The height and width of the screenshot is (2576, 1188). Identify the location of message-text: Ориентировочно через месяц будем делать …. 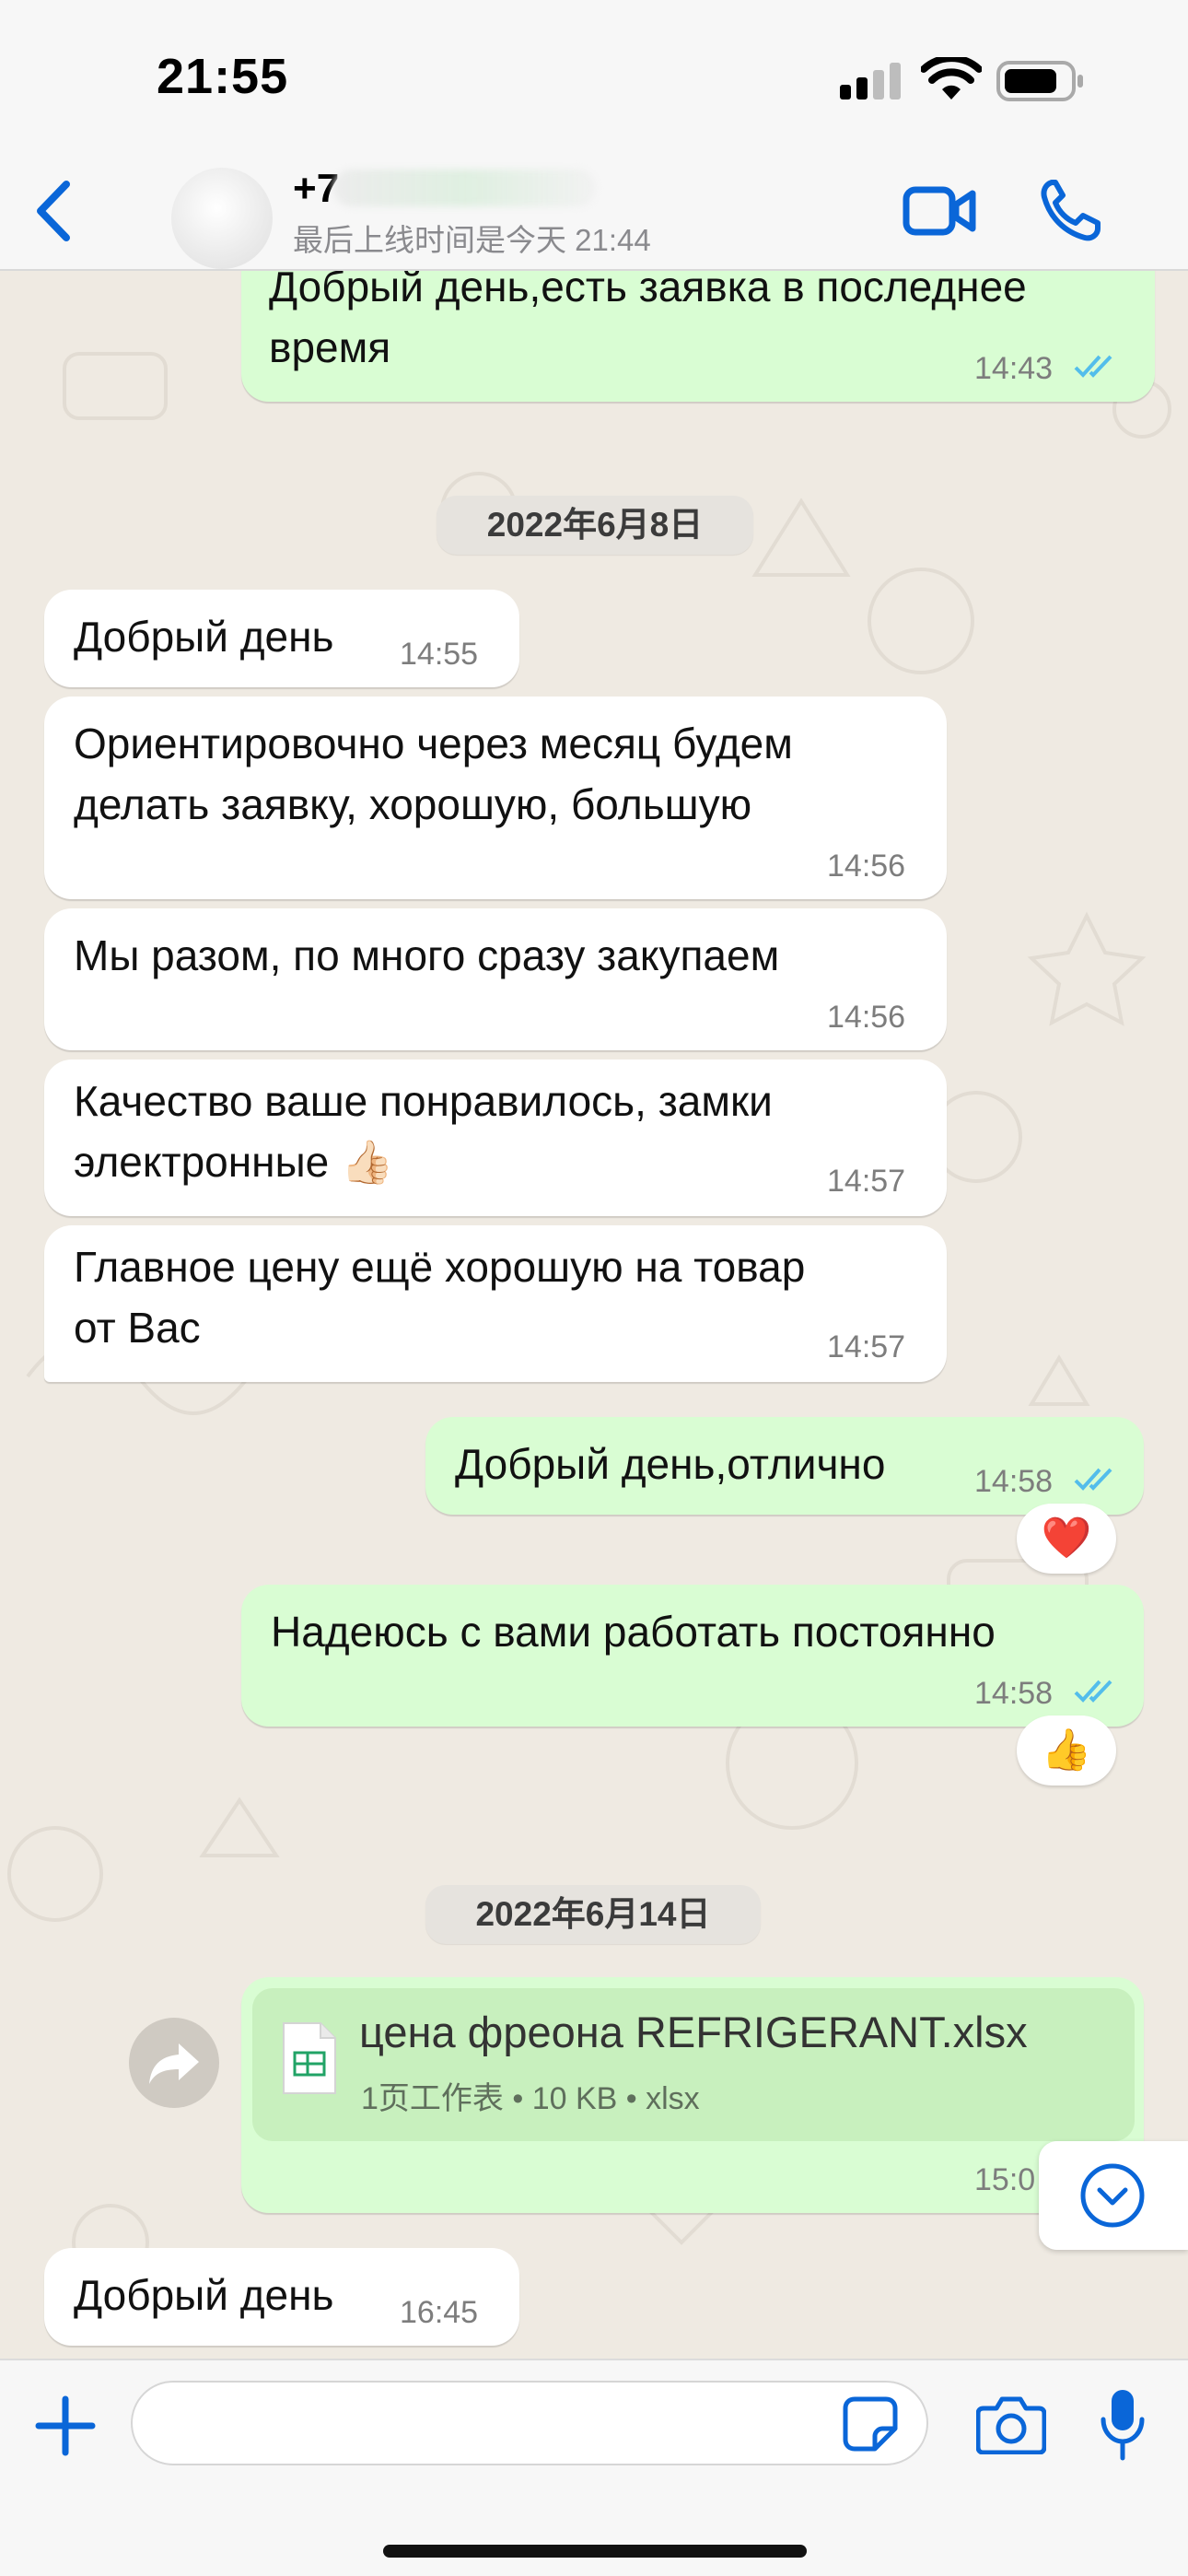
(433, 774).